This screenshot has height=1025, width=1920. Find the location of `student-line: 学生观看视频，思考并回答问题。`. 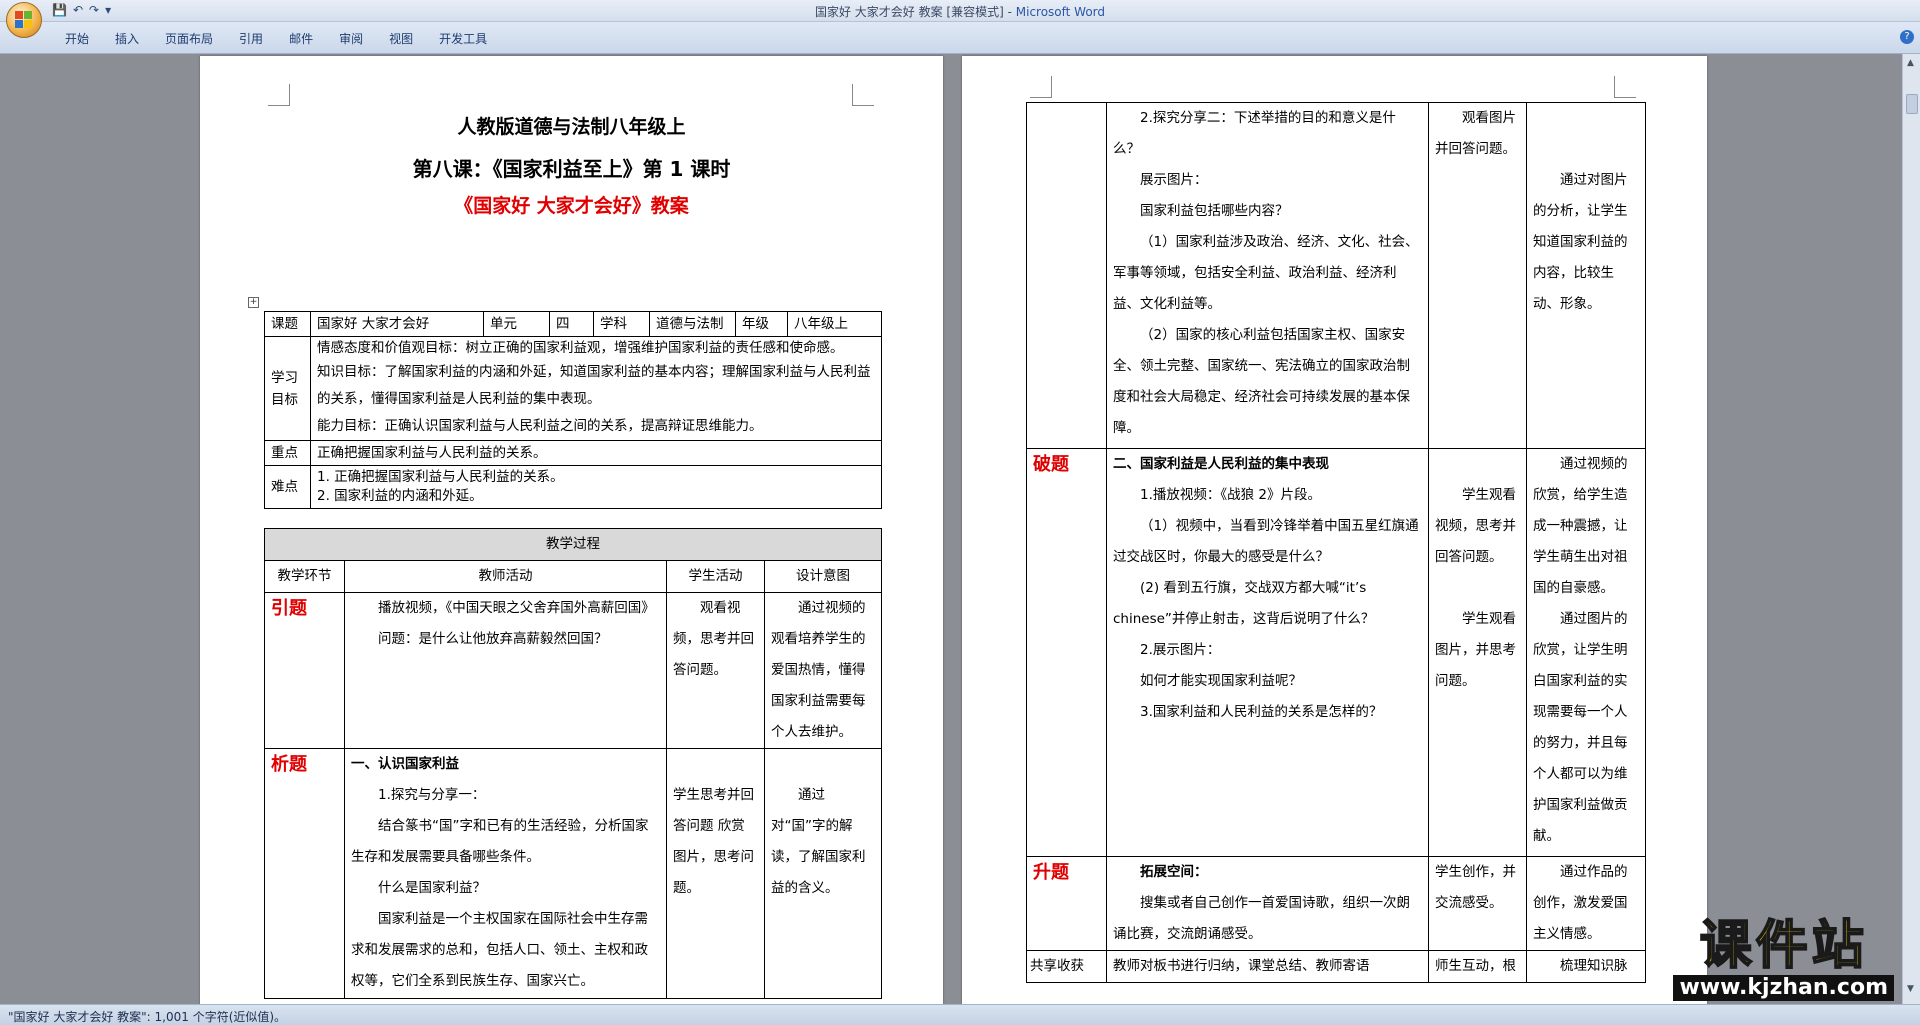

student-line: 学生观看视频，思考并回答问题。 is located at coordinates (1475, 526).